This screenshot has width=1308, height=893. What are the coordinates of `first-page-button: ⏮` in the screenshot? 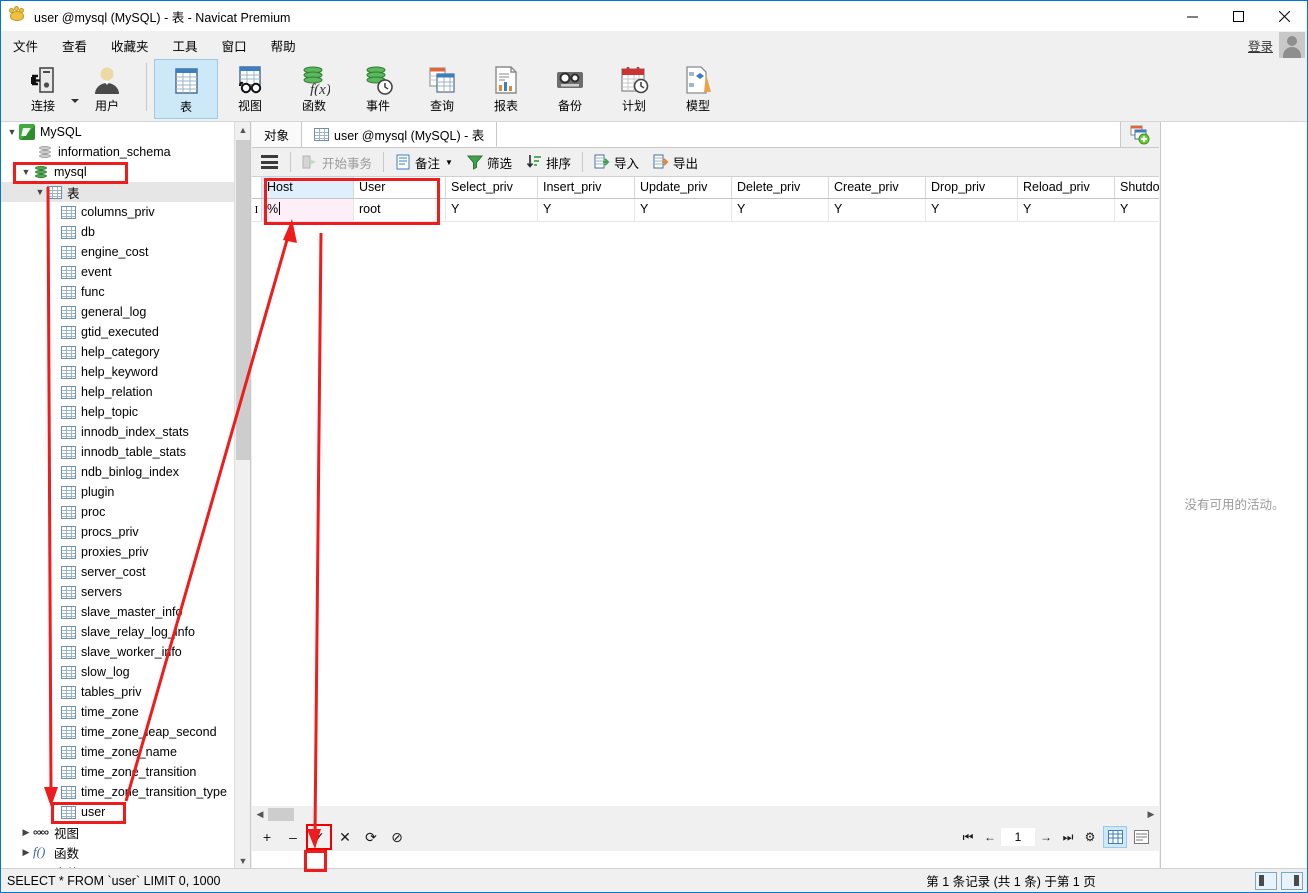 It's located at (968, 837).